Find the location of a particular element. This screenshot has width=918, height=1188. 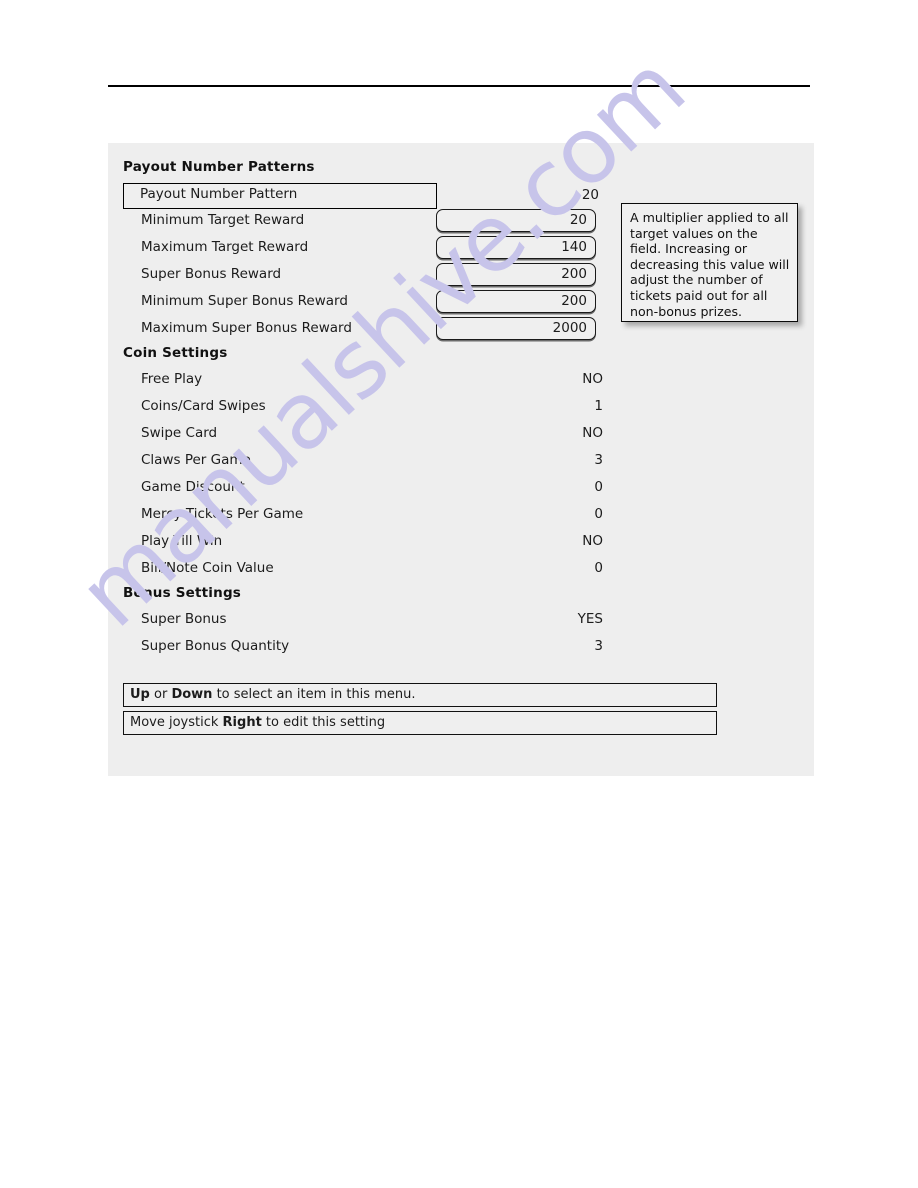

setting-label: Super Bonus Reward is located at coordinates (211, 274).